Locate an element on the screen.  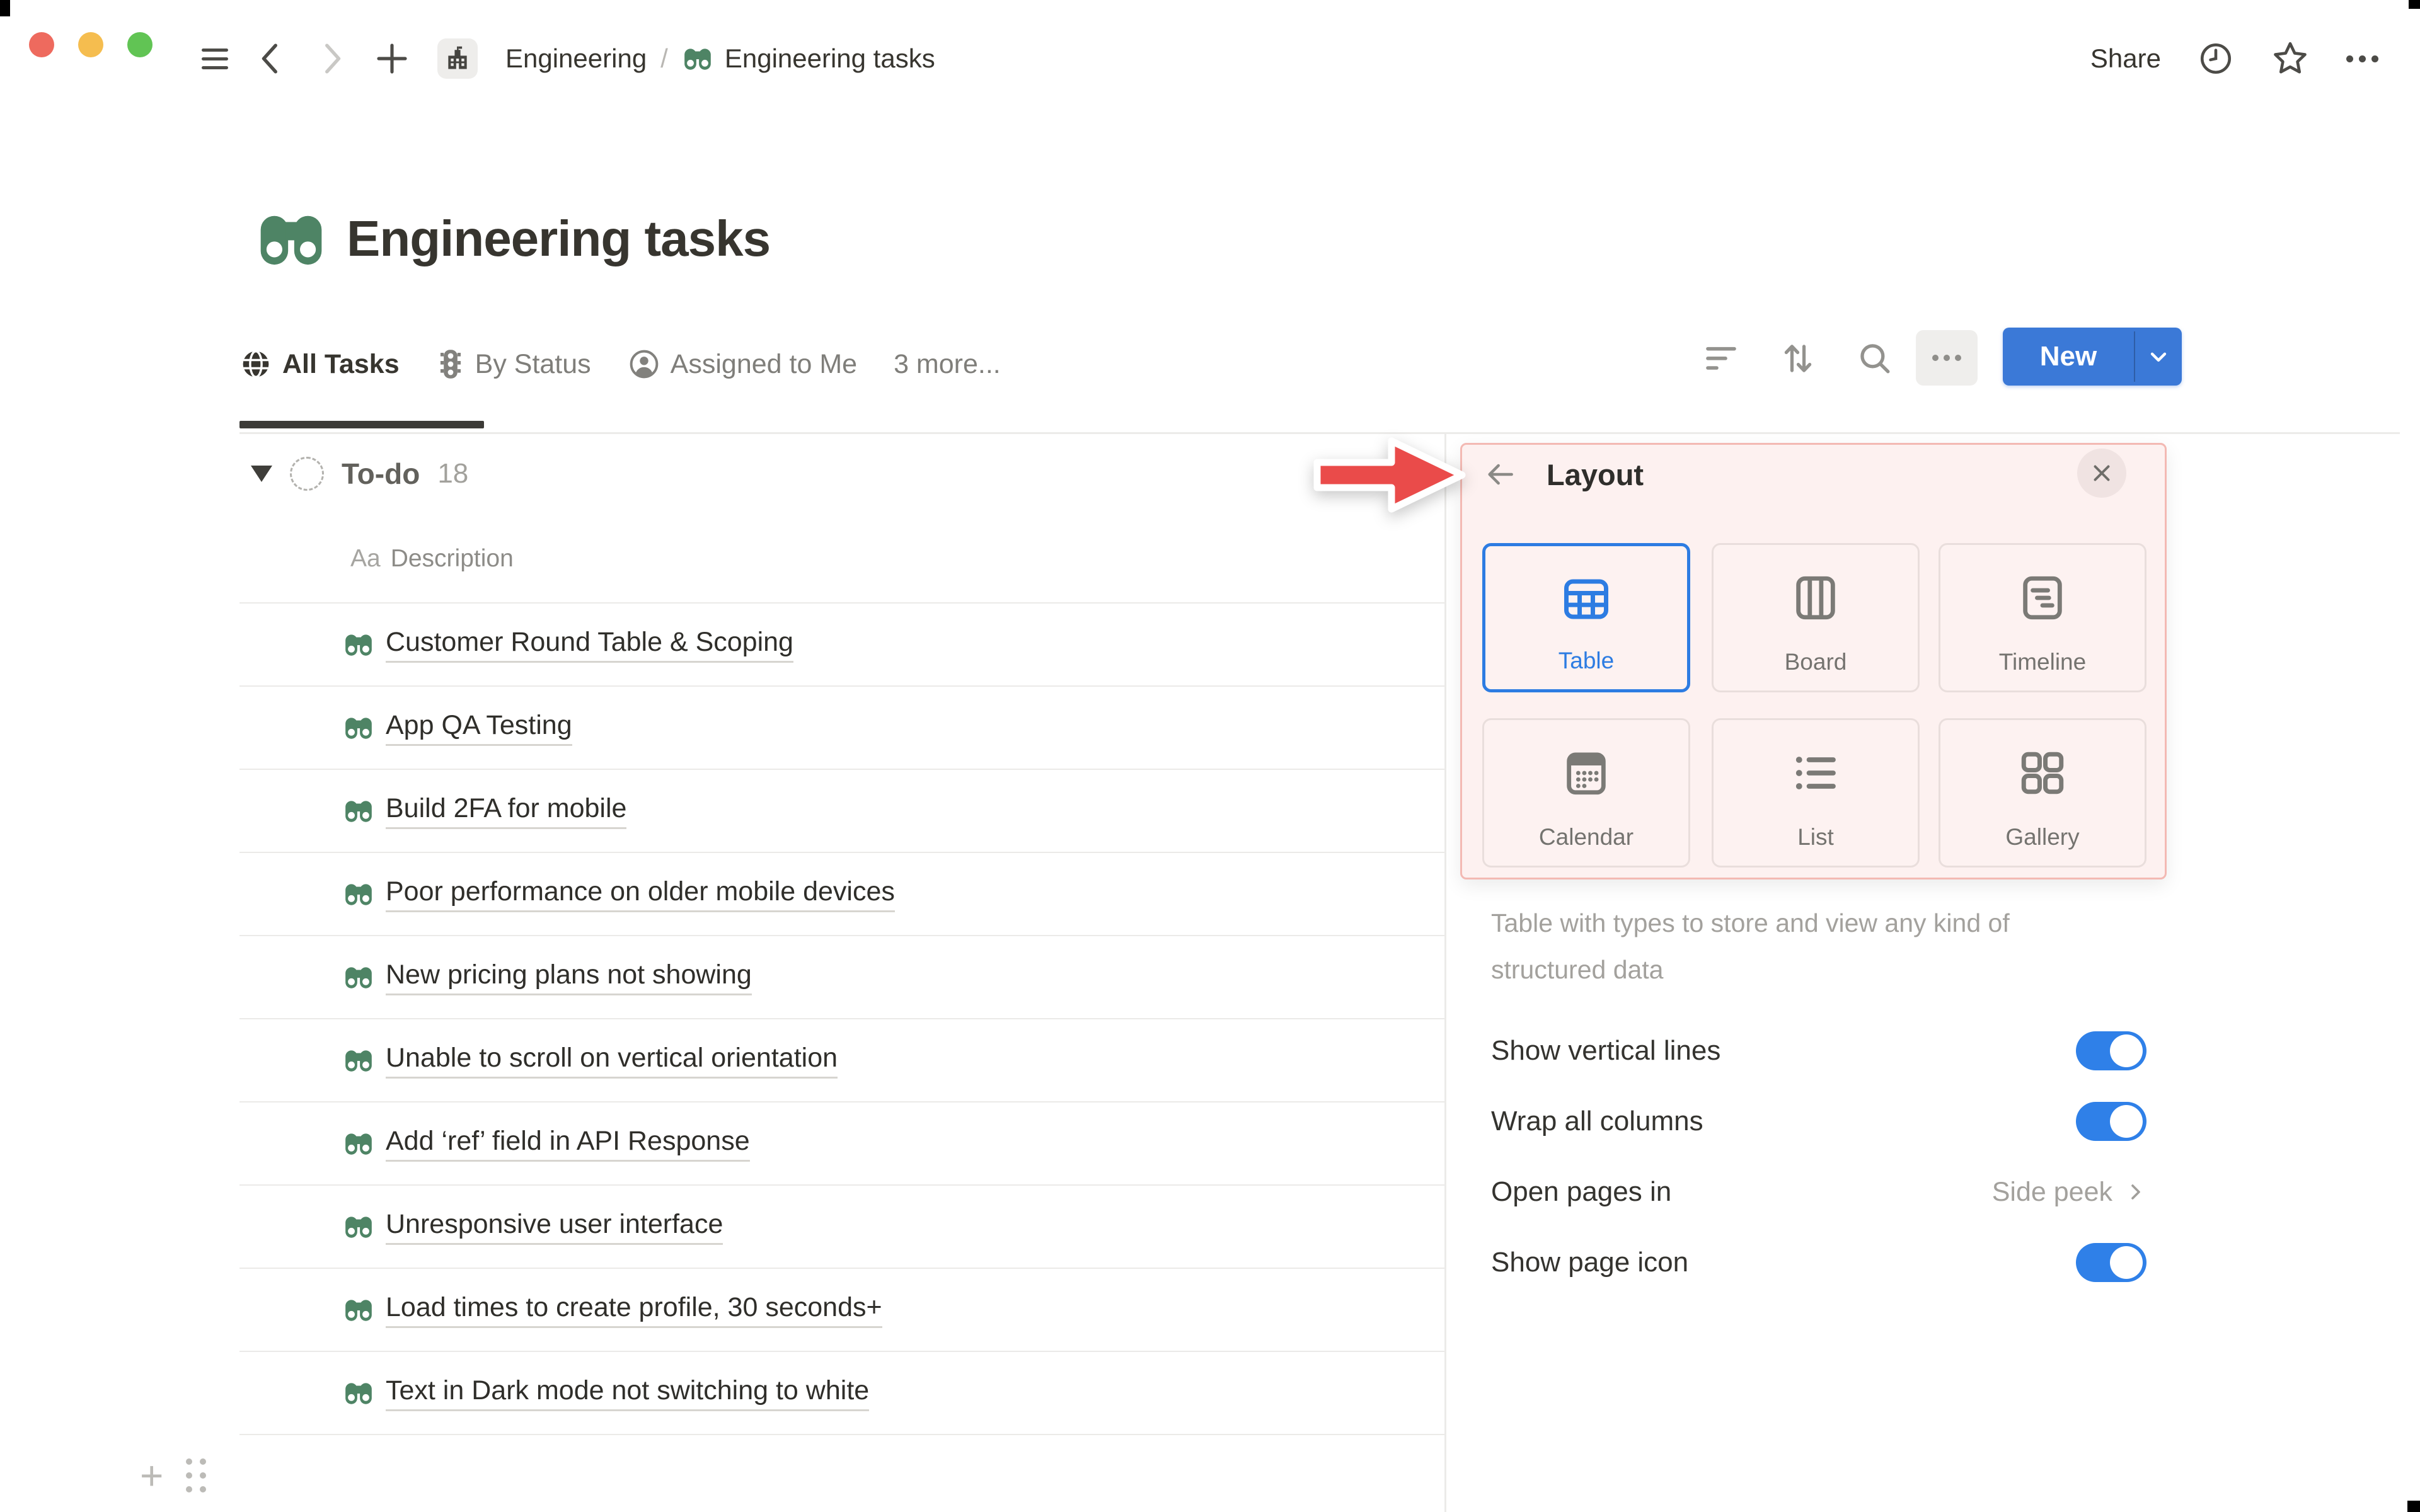
task-title: Add ‘ref’ field in API Response is located at coordinates (568, 1144).